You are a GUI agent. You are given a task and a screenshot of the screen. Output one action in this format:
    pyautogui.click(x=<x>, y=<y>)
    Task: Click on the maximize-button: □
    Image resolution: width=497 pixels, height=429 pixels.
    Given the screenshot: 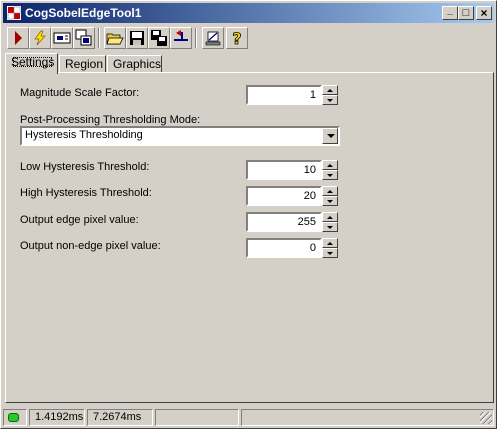 What is the action you would take?
    pyautogui.click(x=466, y=13)
    